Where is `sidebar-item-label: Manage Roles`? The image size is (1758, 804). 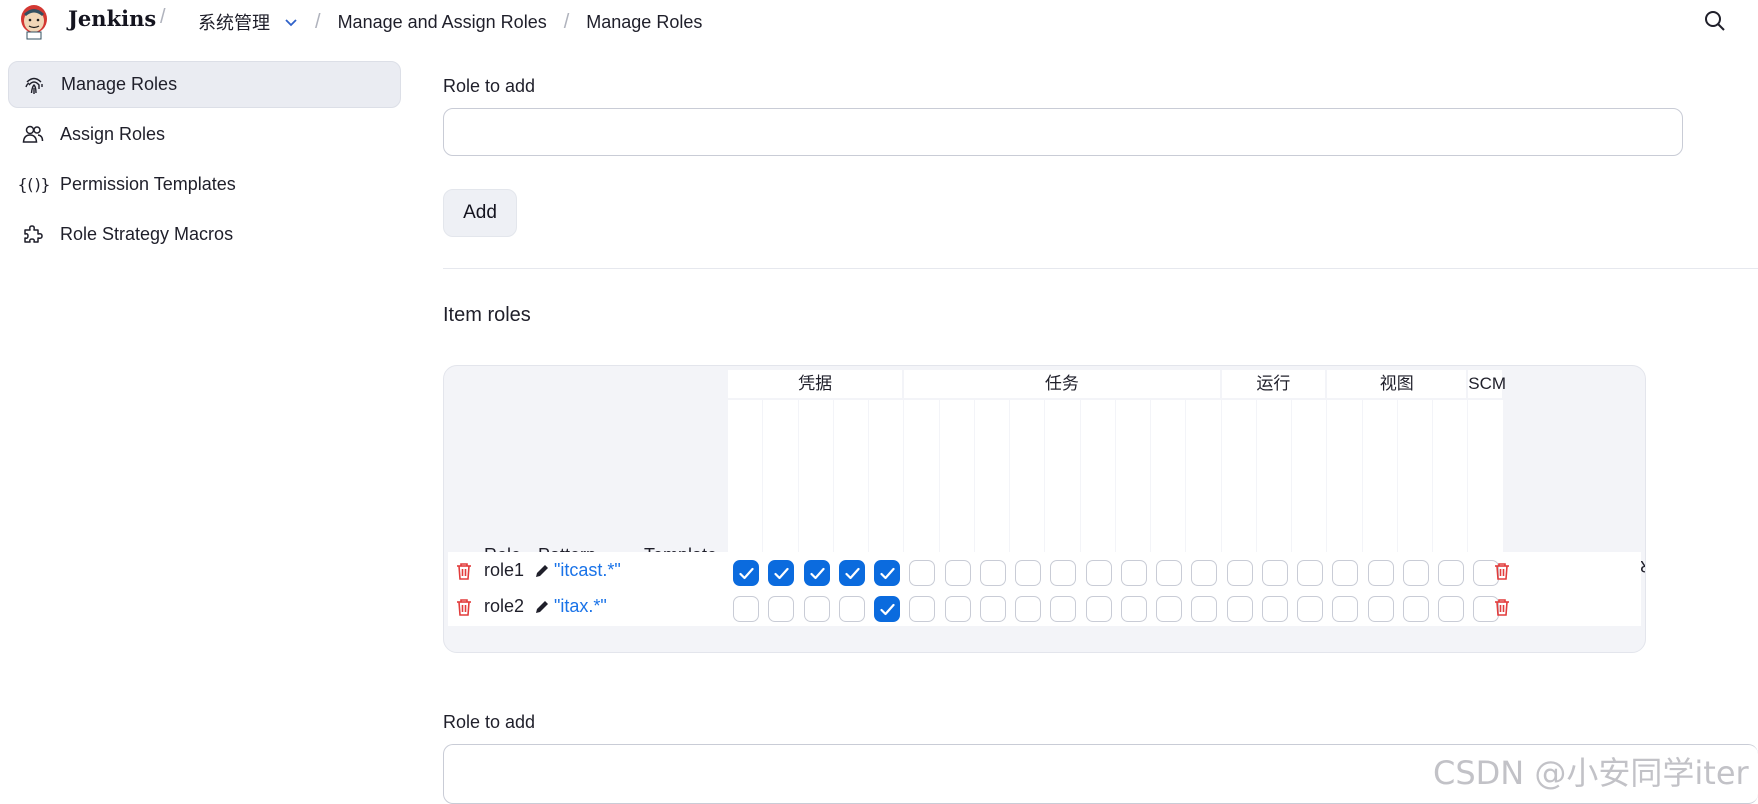 sidebar-item-label: Manage Roles is located at coordinates (119, 84).